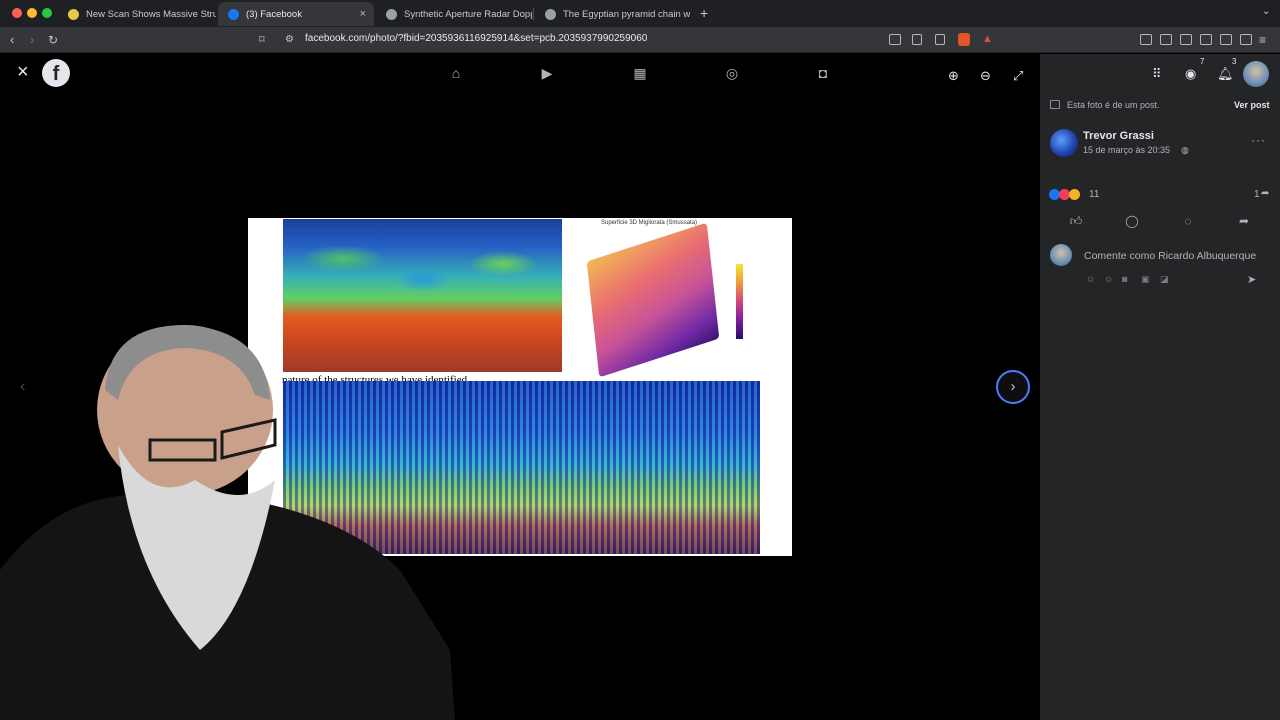  Describe the element at coordinates (53, 40) in the screenshot. I see `reload-icon: ↻` at that location.